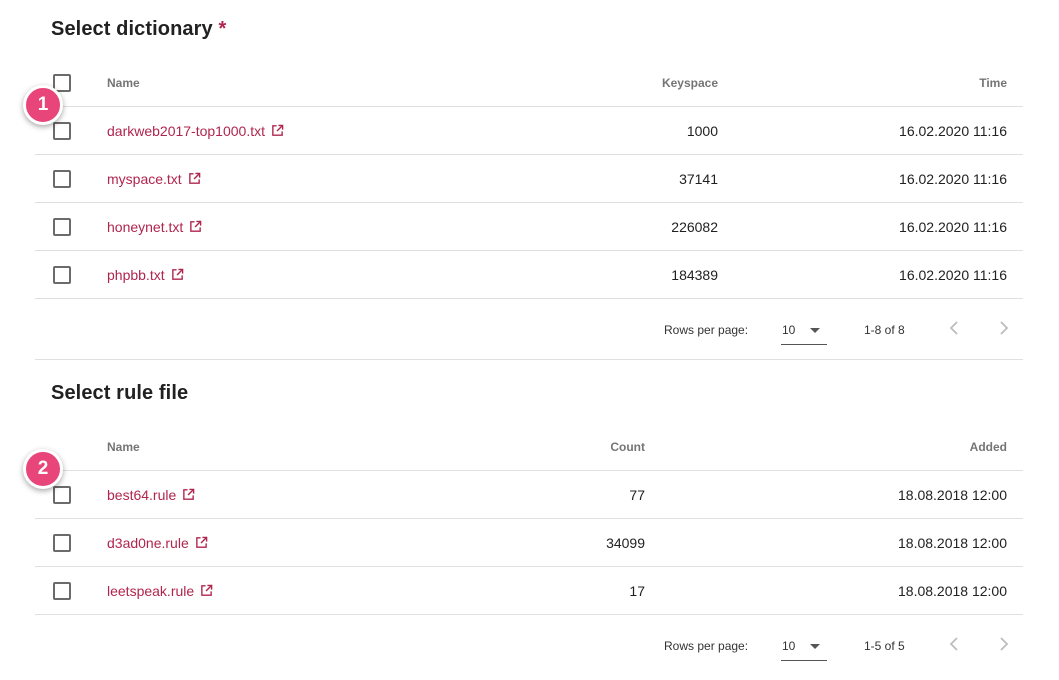 Image resolution: width=1059 pixels, height=680 pixels. Describe the element at coordinates (993, 82) in the screenshot. I see `column-header-time: Time` at that location.